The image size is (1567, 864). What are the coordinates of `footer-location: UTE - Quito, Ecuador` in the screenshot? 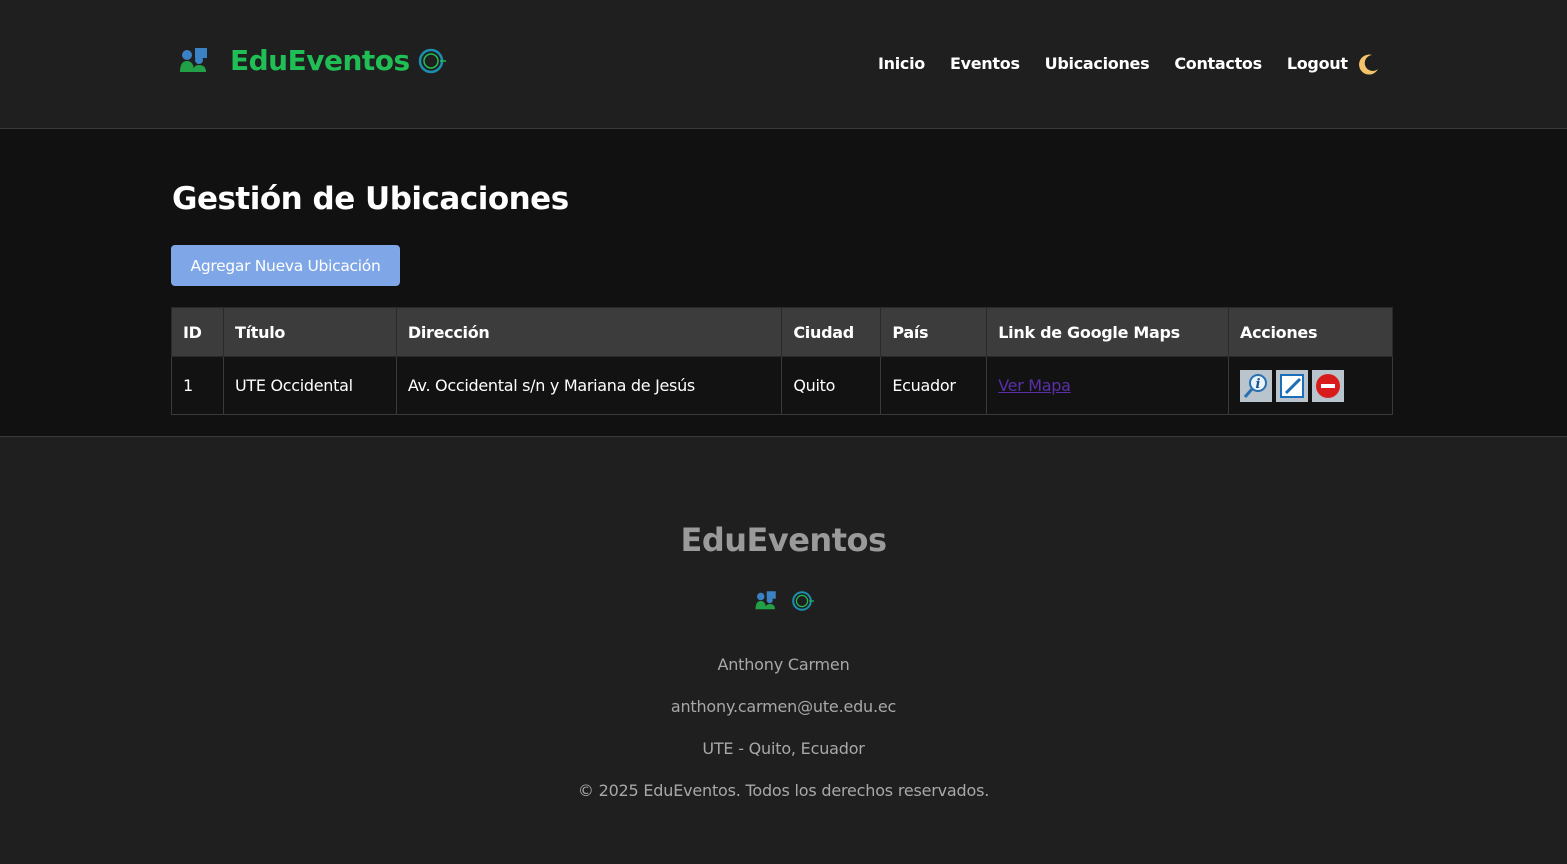 It's located at (783, 748).